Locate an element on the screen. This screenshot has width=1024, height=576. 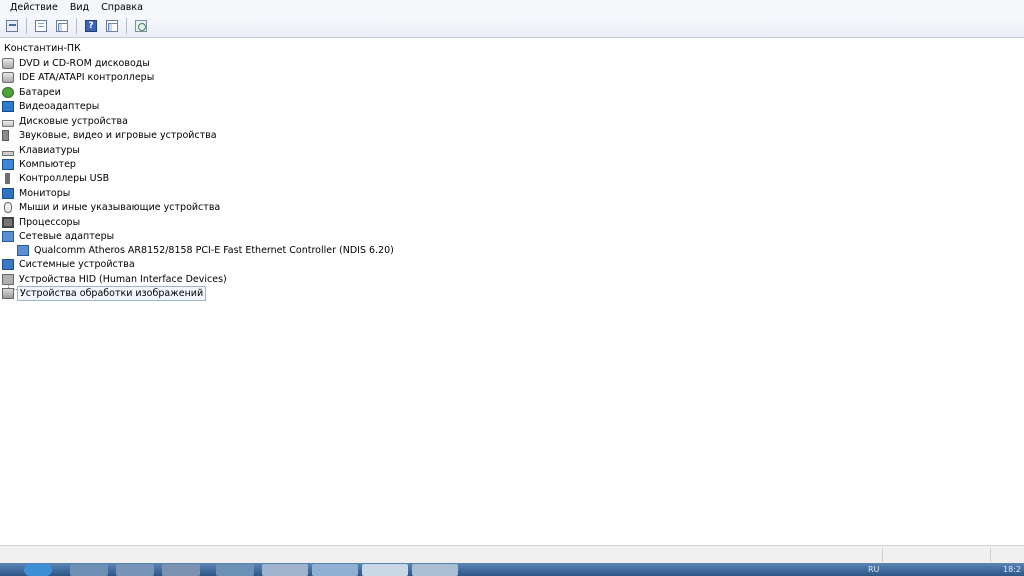
view-options-button is located at coordinates (112, 26).